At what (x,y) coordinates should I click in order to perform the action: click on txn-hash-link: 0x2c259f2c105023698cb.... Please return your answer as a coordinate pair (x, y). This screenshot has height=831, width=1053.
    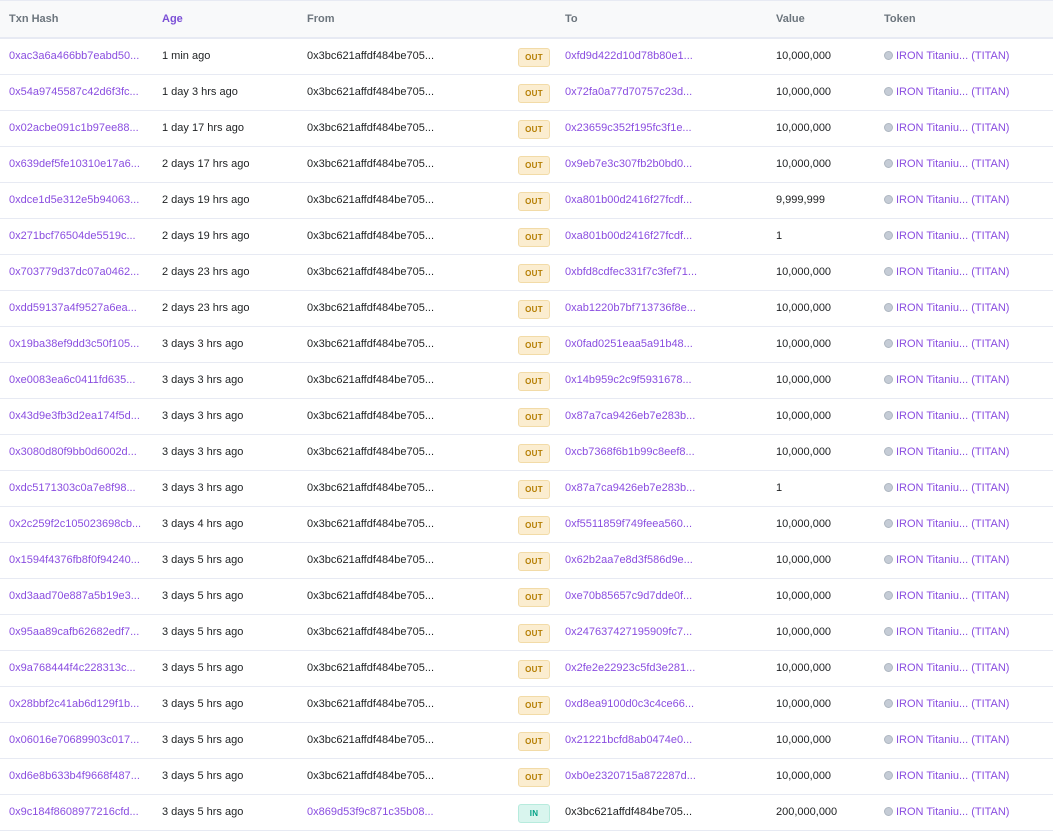
    Looking at the image, I should click on (75, 524).